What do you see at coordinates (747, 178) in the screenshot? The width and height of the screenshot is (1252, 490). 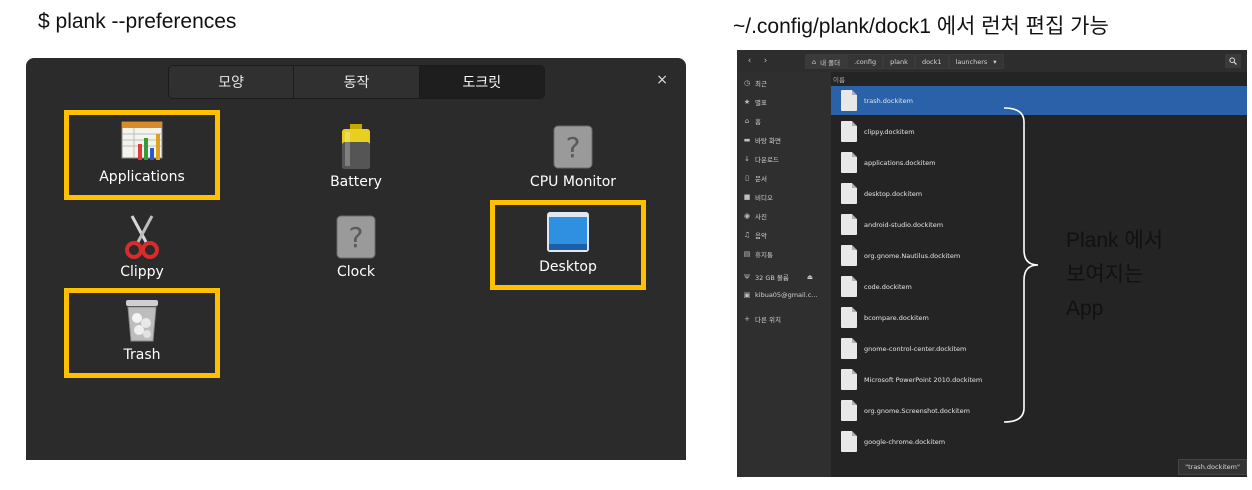 I see `document-icon: ▯` at bounding box center [747, 178].